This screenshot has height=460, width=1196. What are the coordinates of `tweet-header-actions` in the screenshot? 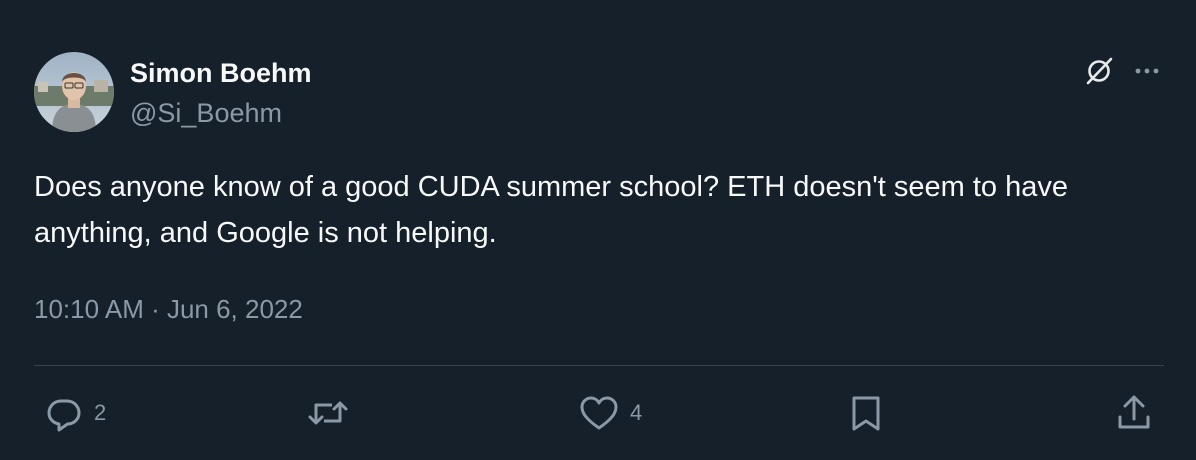 It's located at (1123, 71).